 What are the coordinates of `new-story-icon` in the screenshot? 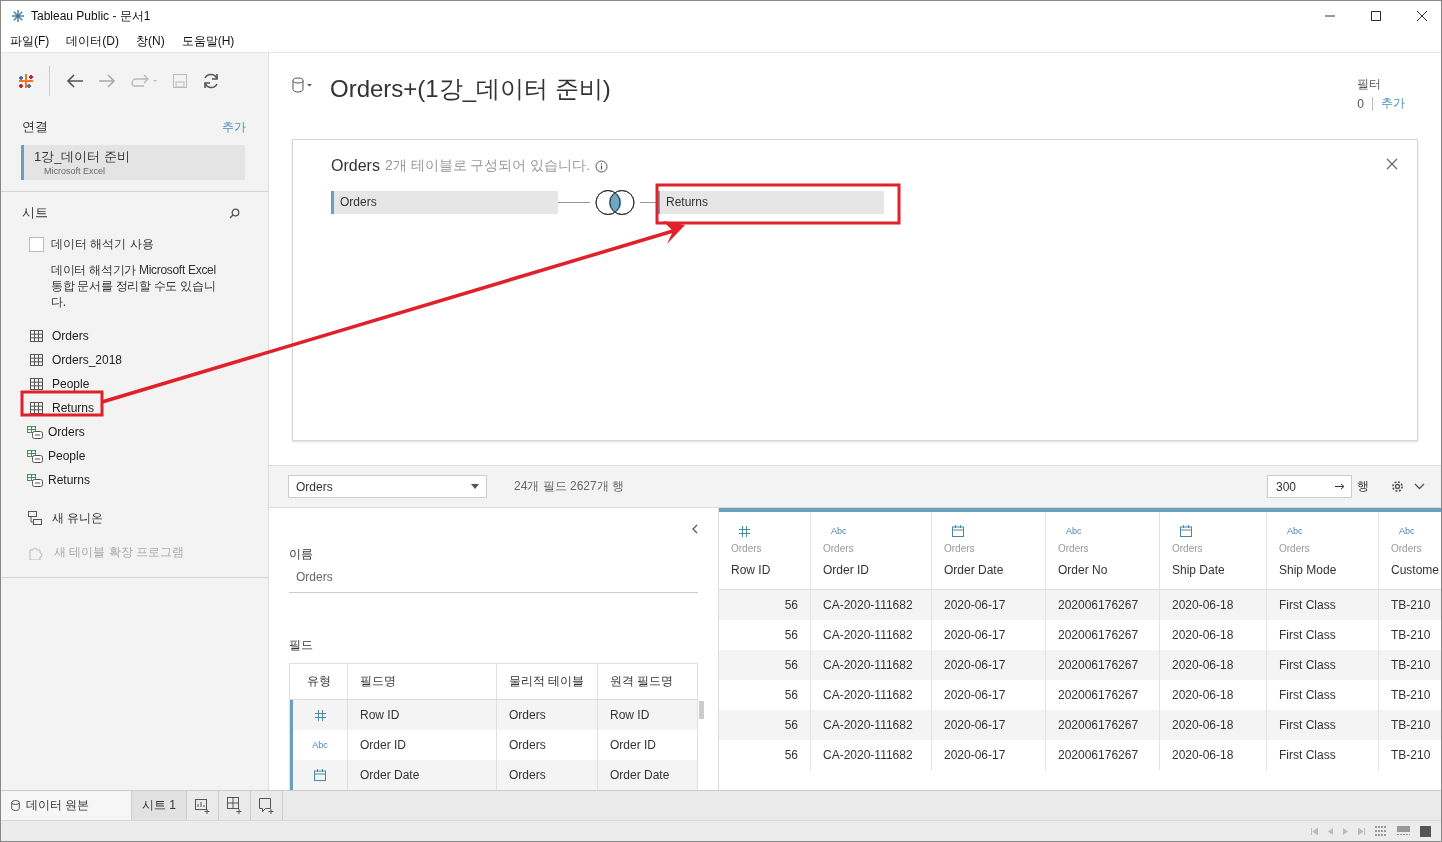 It's located at (266, 805).